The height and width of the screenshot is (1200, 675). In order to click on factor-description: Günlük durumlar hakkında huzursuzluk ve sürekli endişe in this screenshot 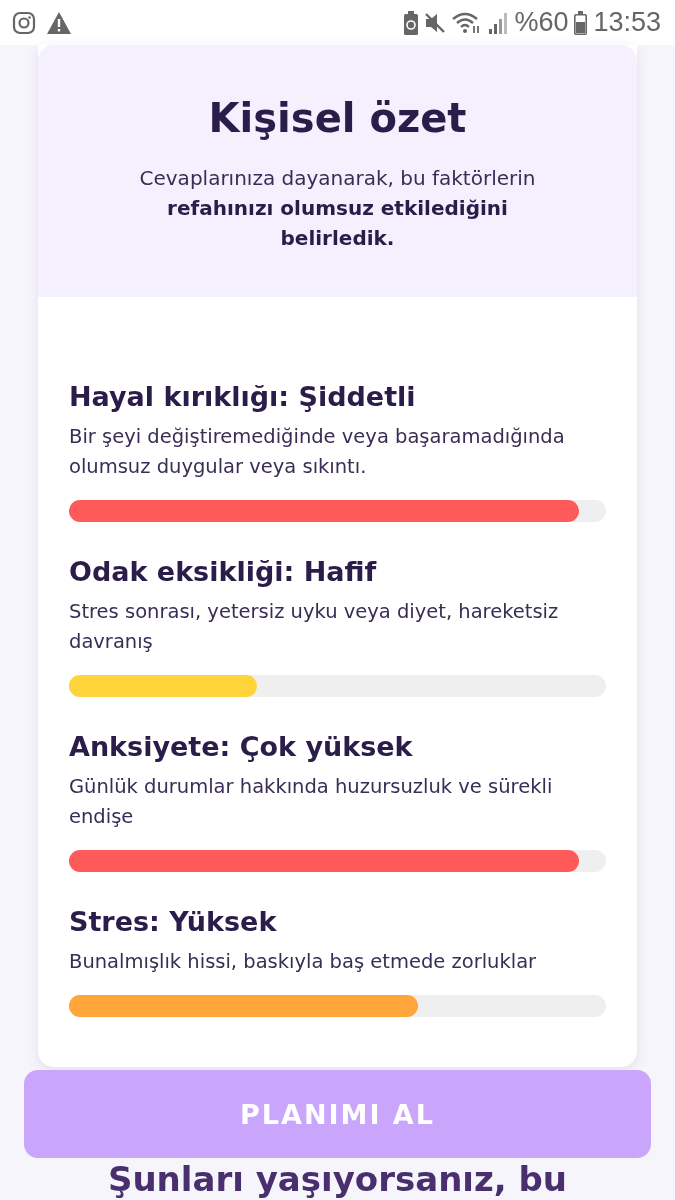, I will do `click(311, 802)`.